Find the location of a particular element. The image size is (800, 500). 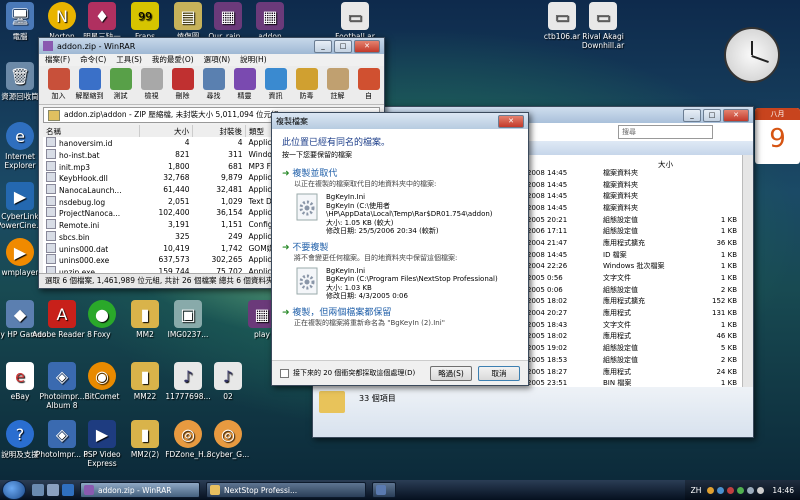

file-icon is located at coordinates (51, 200).